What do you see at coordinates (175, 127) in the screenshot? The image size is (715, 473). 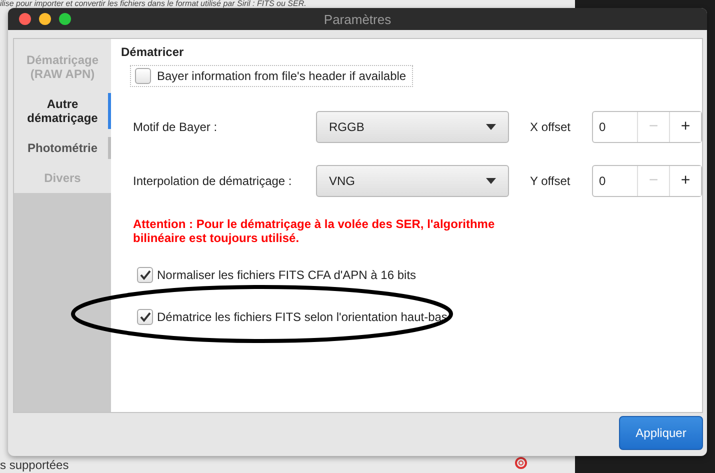 I see `field-label: Motif de Bayer :` at bounding box center [175, 127].